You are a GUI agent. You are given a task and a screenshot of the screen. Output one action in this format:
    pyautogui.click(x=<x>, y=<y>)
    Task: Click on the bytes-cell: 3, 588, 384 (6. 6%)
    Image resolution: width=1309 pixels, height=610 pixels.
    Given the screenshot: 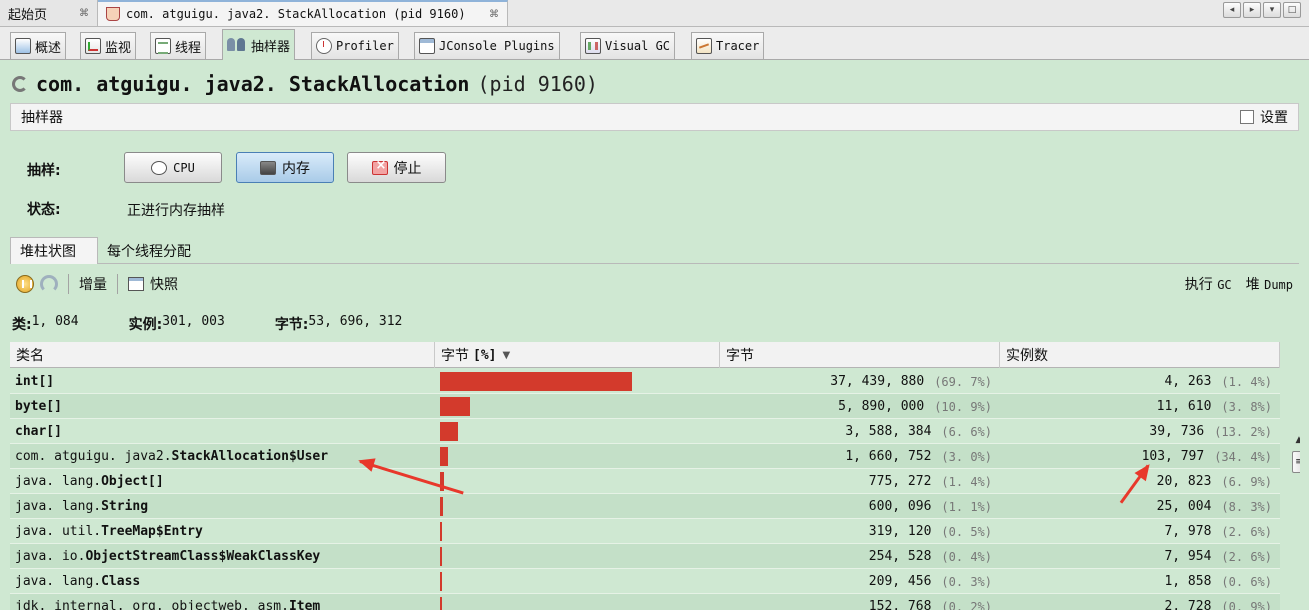 What is the action you would take?
    pyautogui.click(x=860, y=431)
    